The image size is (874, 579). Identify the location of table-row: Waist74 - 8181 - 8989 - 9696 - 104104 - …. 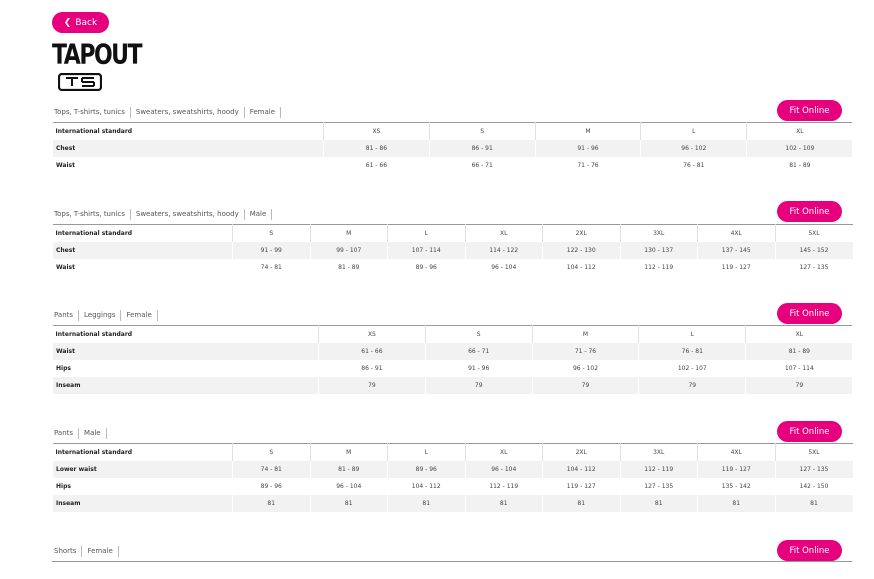
(453, 267).